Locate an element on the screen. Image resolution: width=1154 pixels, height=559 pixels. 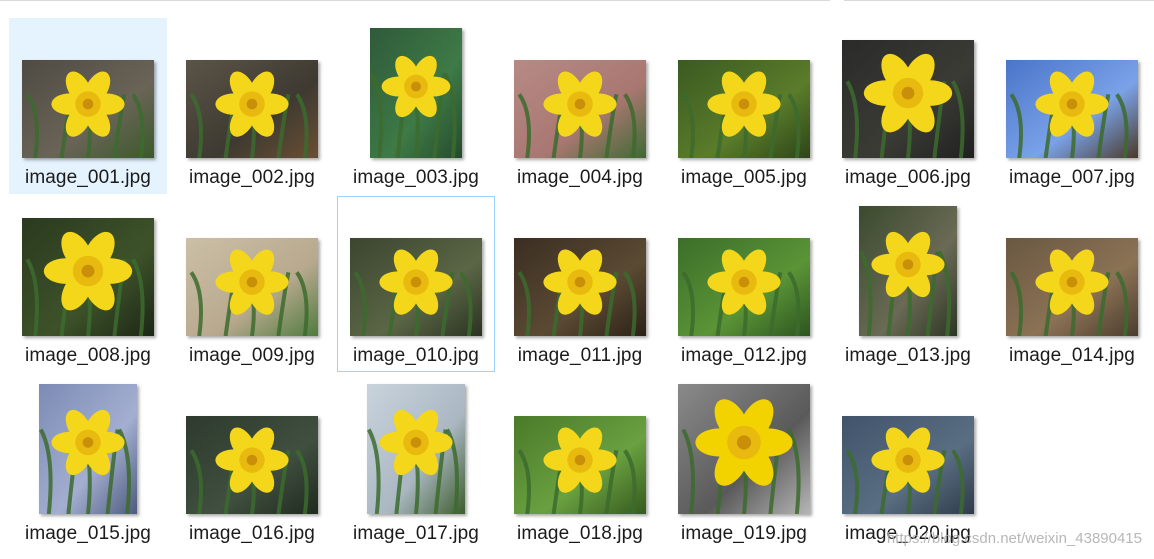
watermark: https://blog.csdn.net/weixin_43890415 is located at coordinates (1014, 538).